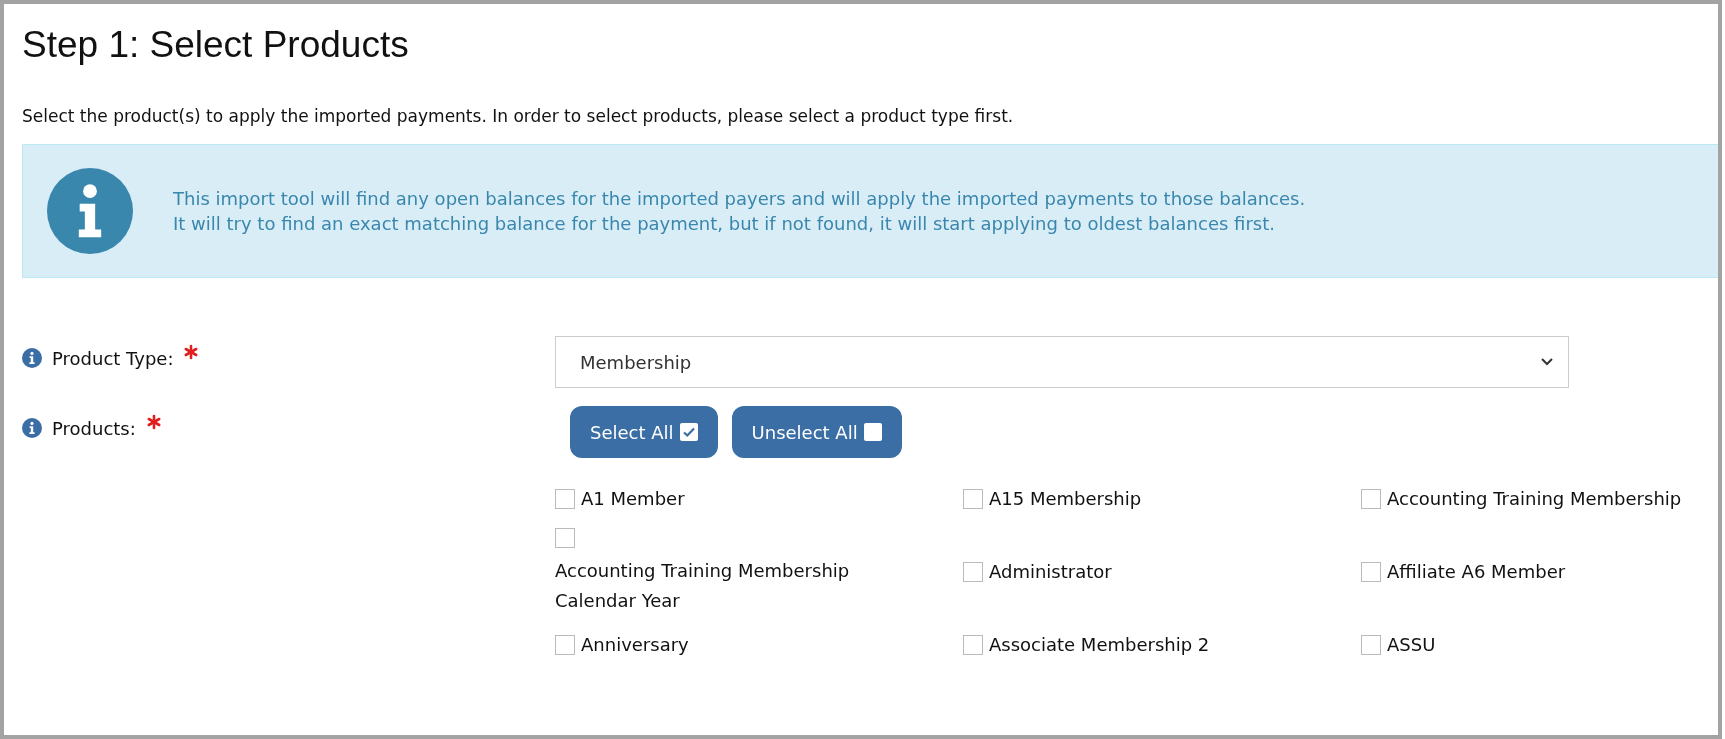 The width and height of the screenshot is (1725, 739). I want to click on alert-text: This import tool will find any open balances for the imported payers and will apply the imported payments to those balances., so click(739, 198).